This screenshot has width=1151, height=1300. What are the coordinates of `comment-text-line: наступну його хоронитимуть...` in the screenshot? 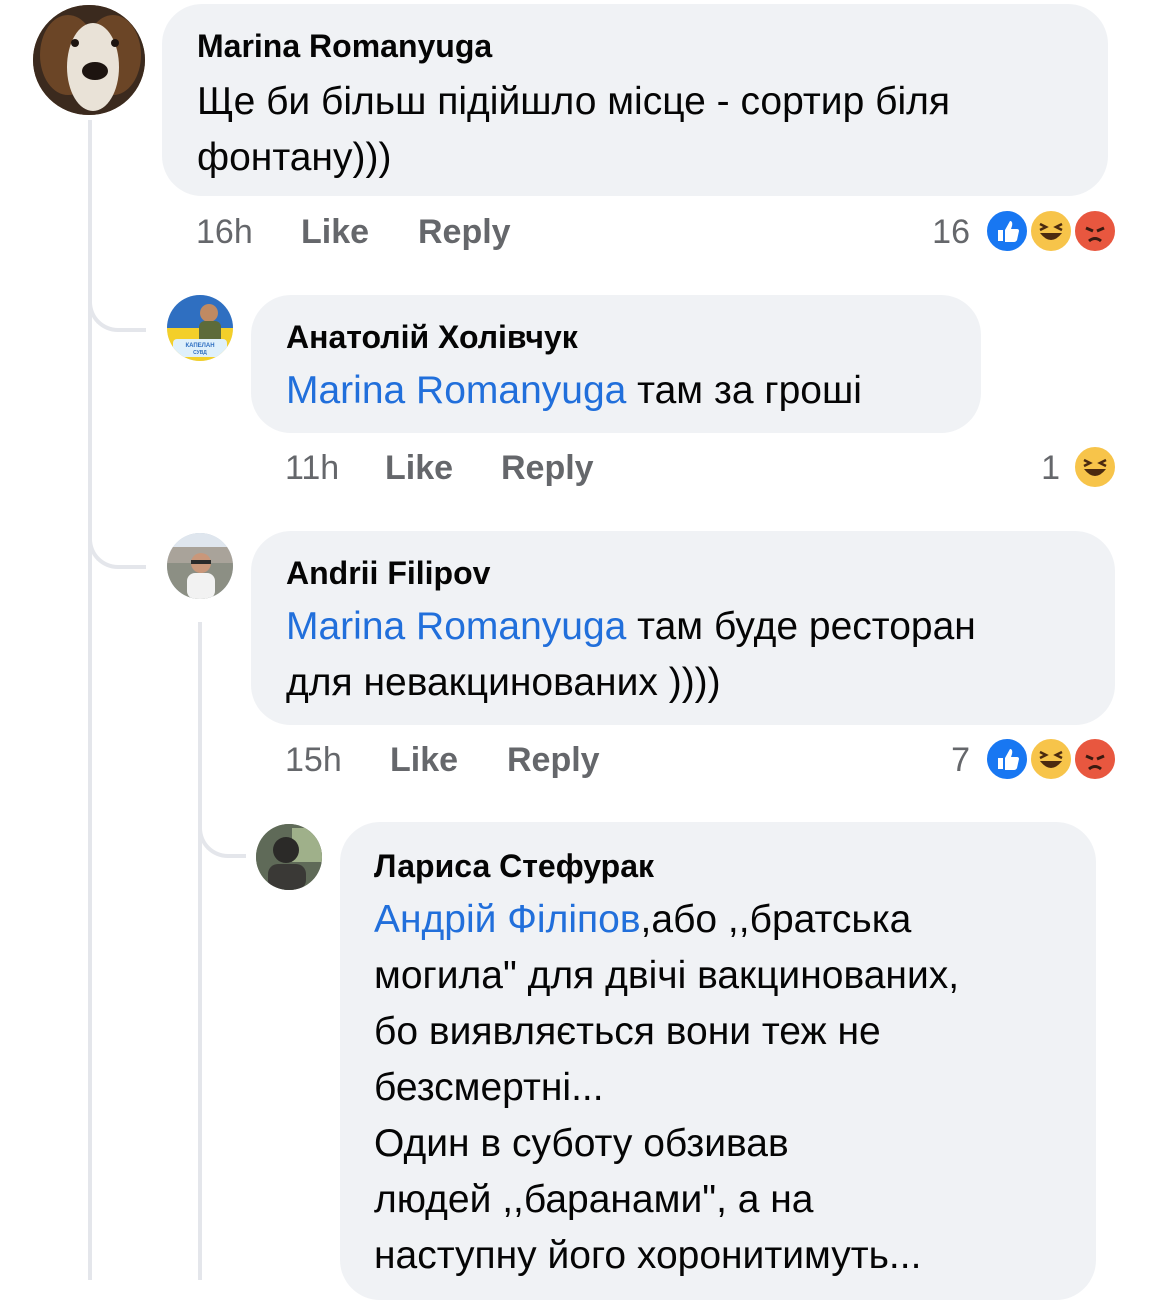 It's located at (648, 1255).